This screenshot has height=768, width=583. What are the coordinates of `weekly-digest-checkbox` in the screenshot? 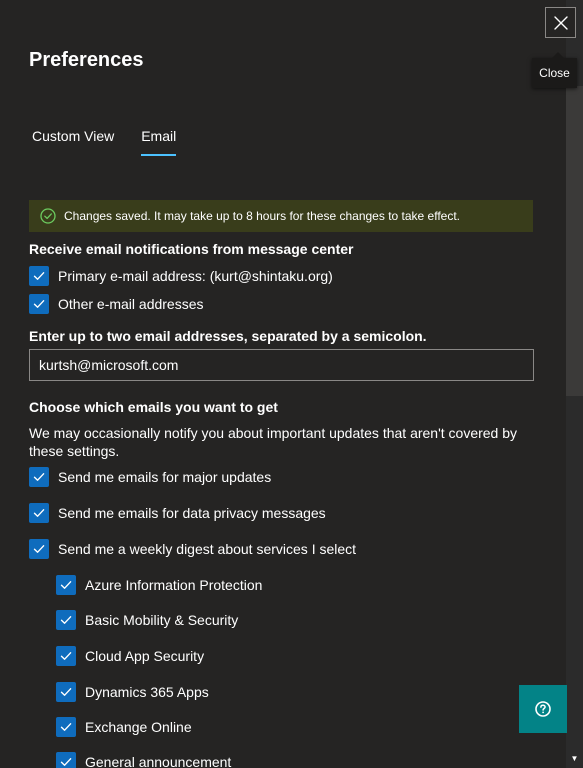 It's located at (39, 549).